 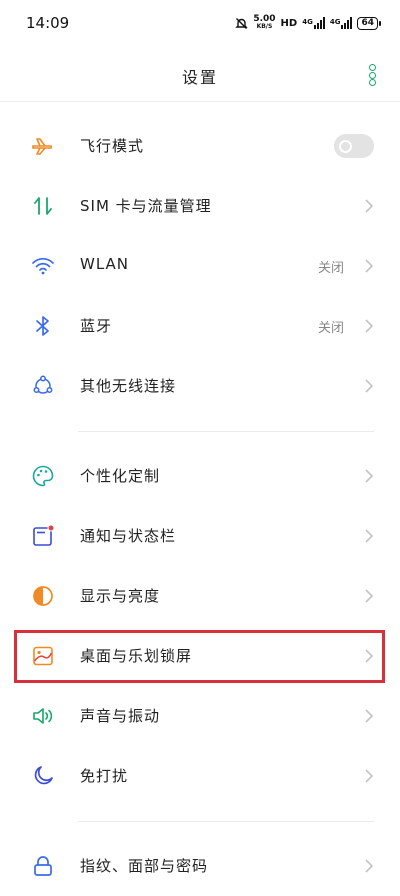 I want to click on settings-item-do-not-disturb: 免打扰, so click(x=200, y=776).